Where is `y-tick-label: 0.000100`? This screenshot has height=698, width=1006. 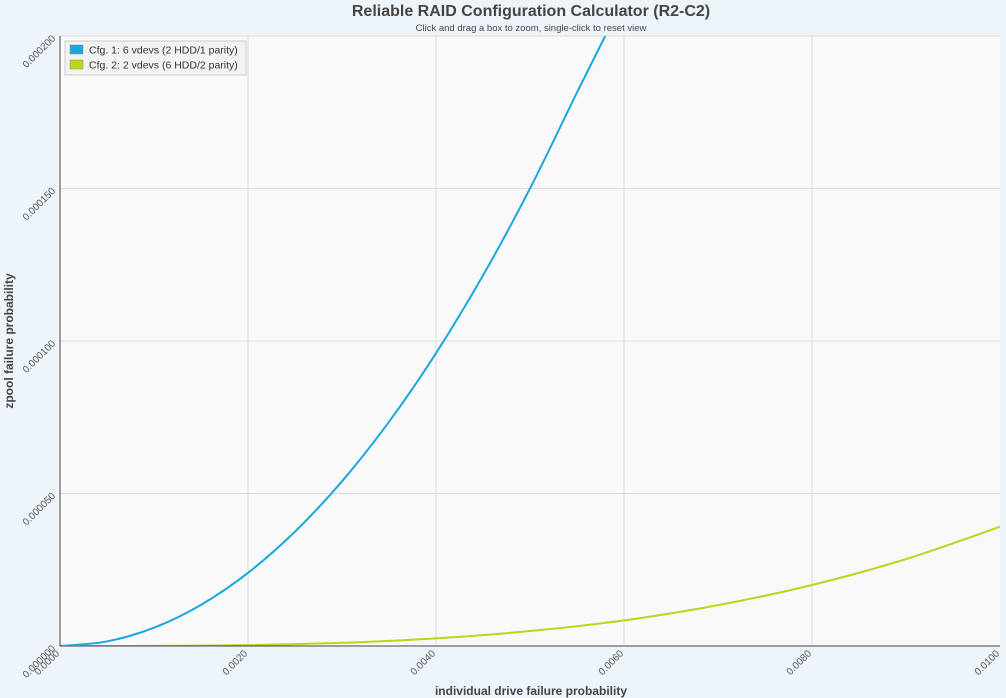 y-tick-label: 0.000100 is located at coordinates (40, 357).